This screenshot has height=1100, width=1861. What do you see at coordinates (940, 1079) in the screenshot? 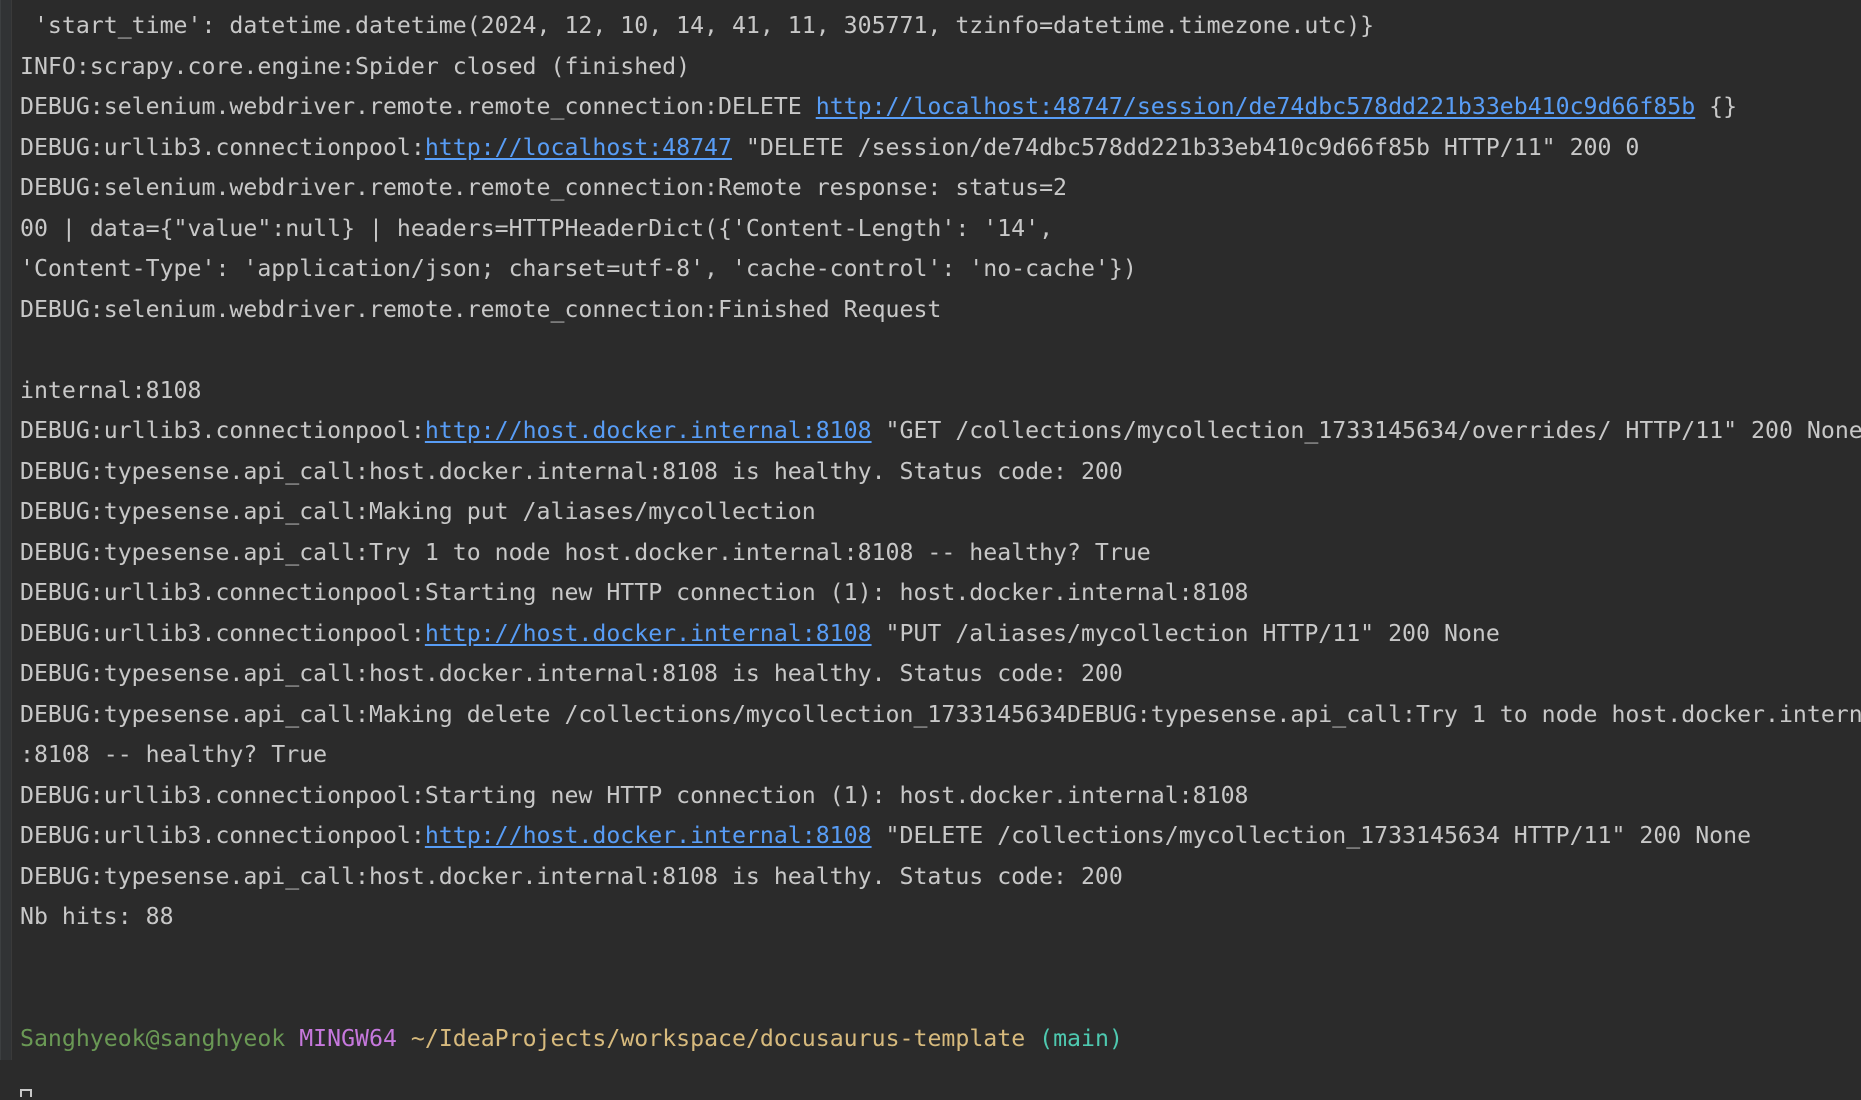
I see `input-line` at bounding box center [940, 1079].